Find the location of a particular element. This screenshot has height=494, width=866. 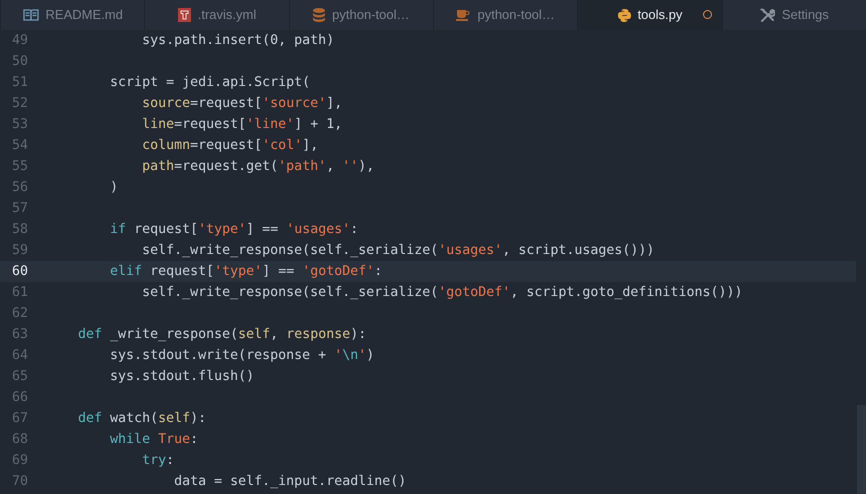

file-tab: tools.py is located at coordinates (649, 15).